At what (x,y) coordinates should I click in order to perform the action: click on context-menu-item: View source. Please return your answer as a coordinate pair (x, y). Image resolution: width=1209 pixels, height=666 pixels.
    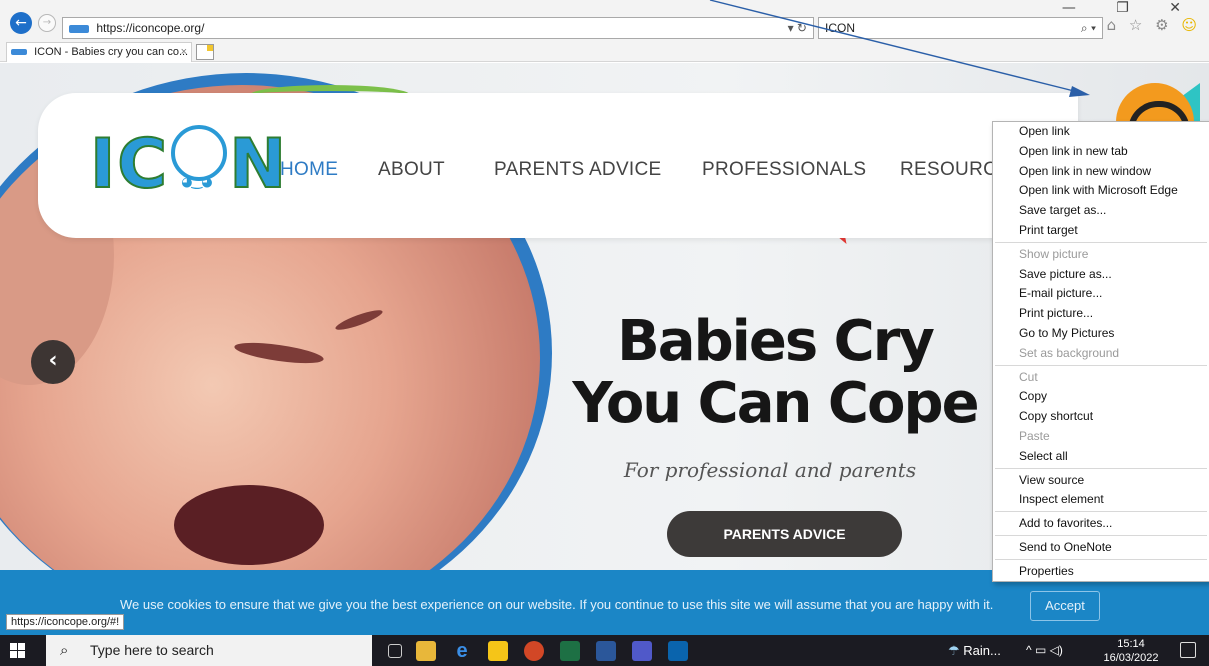
    Looking at the image, I should click on (1101, 481).